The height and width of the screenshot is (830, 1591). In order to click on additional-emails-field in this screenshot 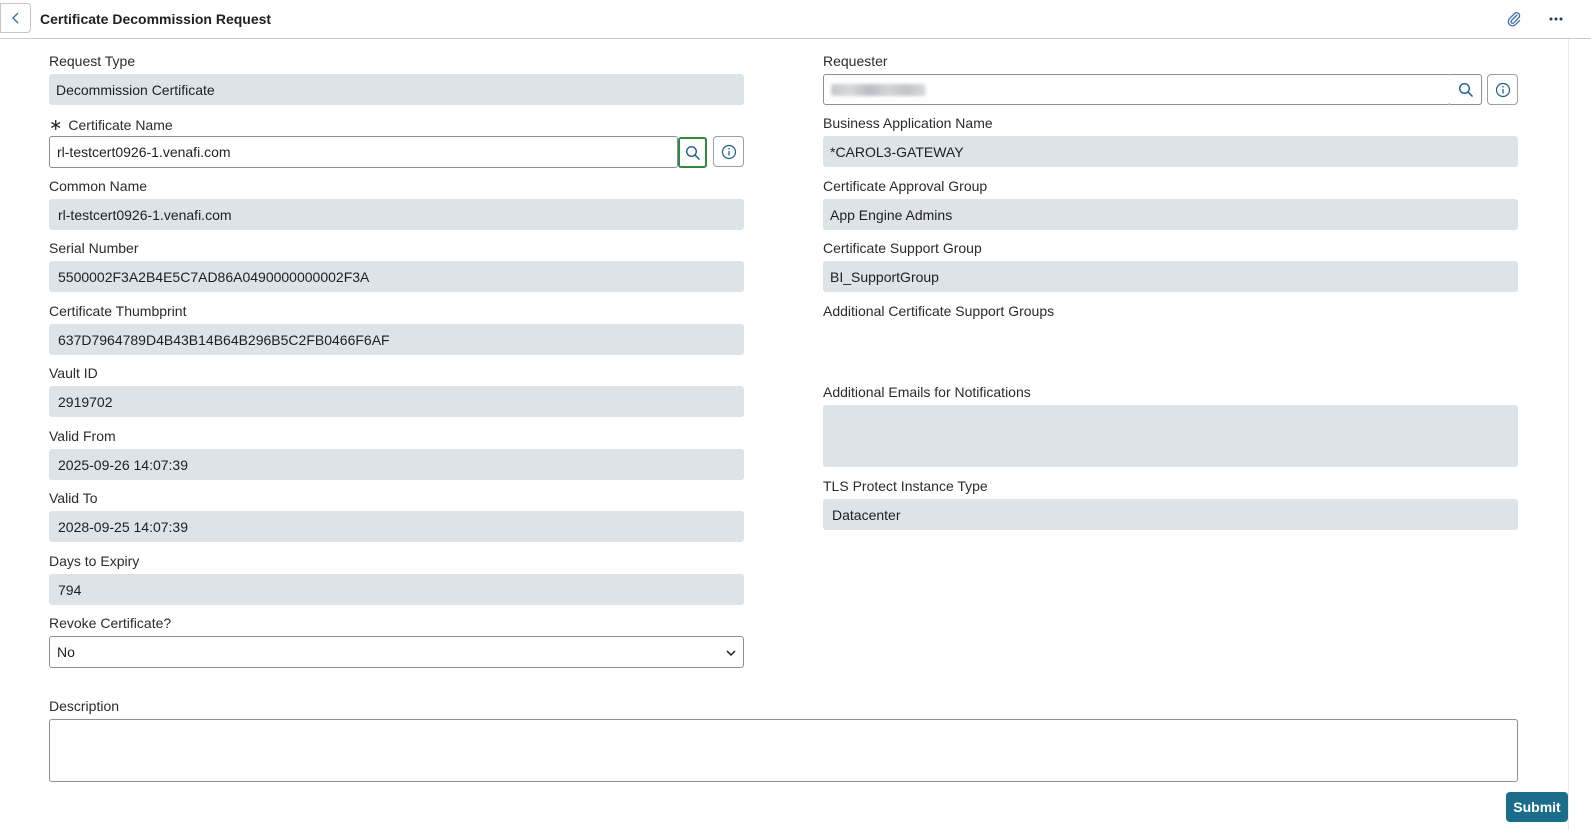, I will do `click(1170, 436)`.